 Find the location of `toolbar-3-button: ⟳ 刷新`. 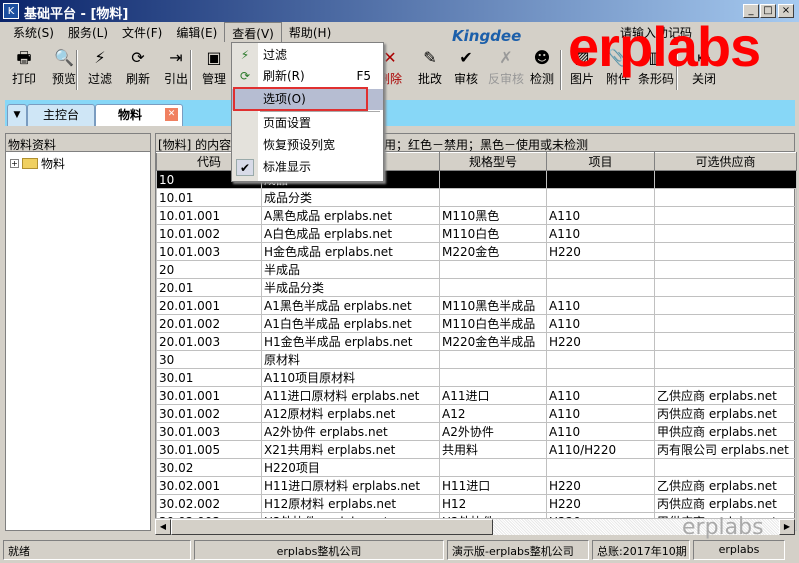

toolbar-3-button: ⟳ 刷新 is located at coordinates (138, 66).